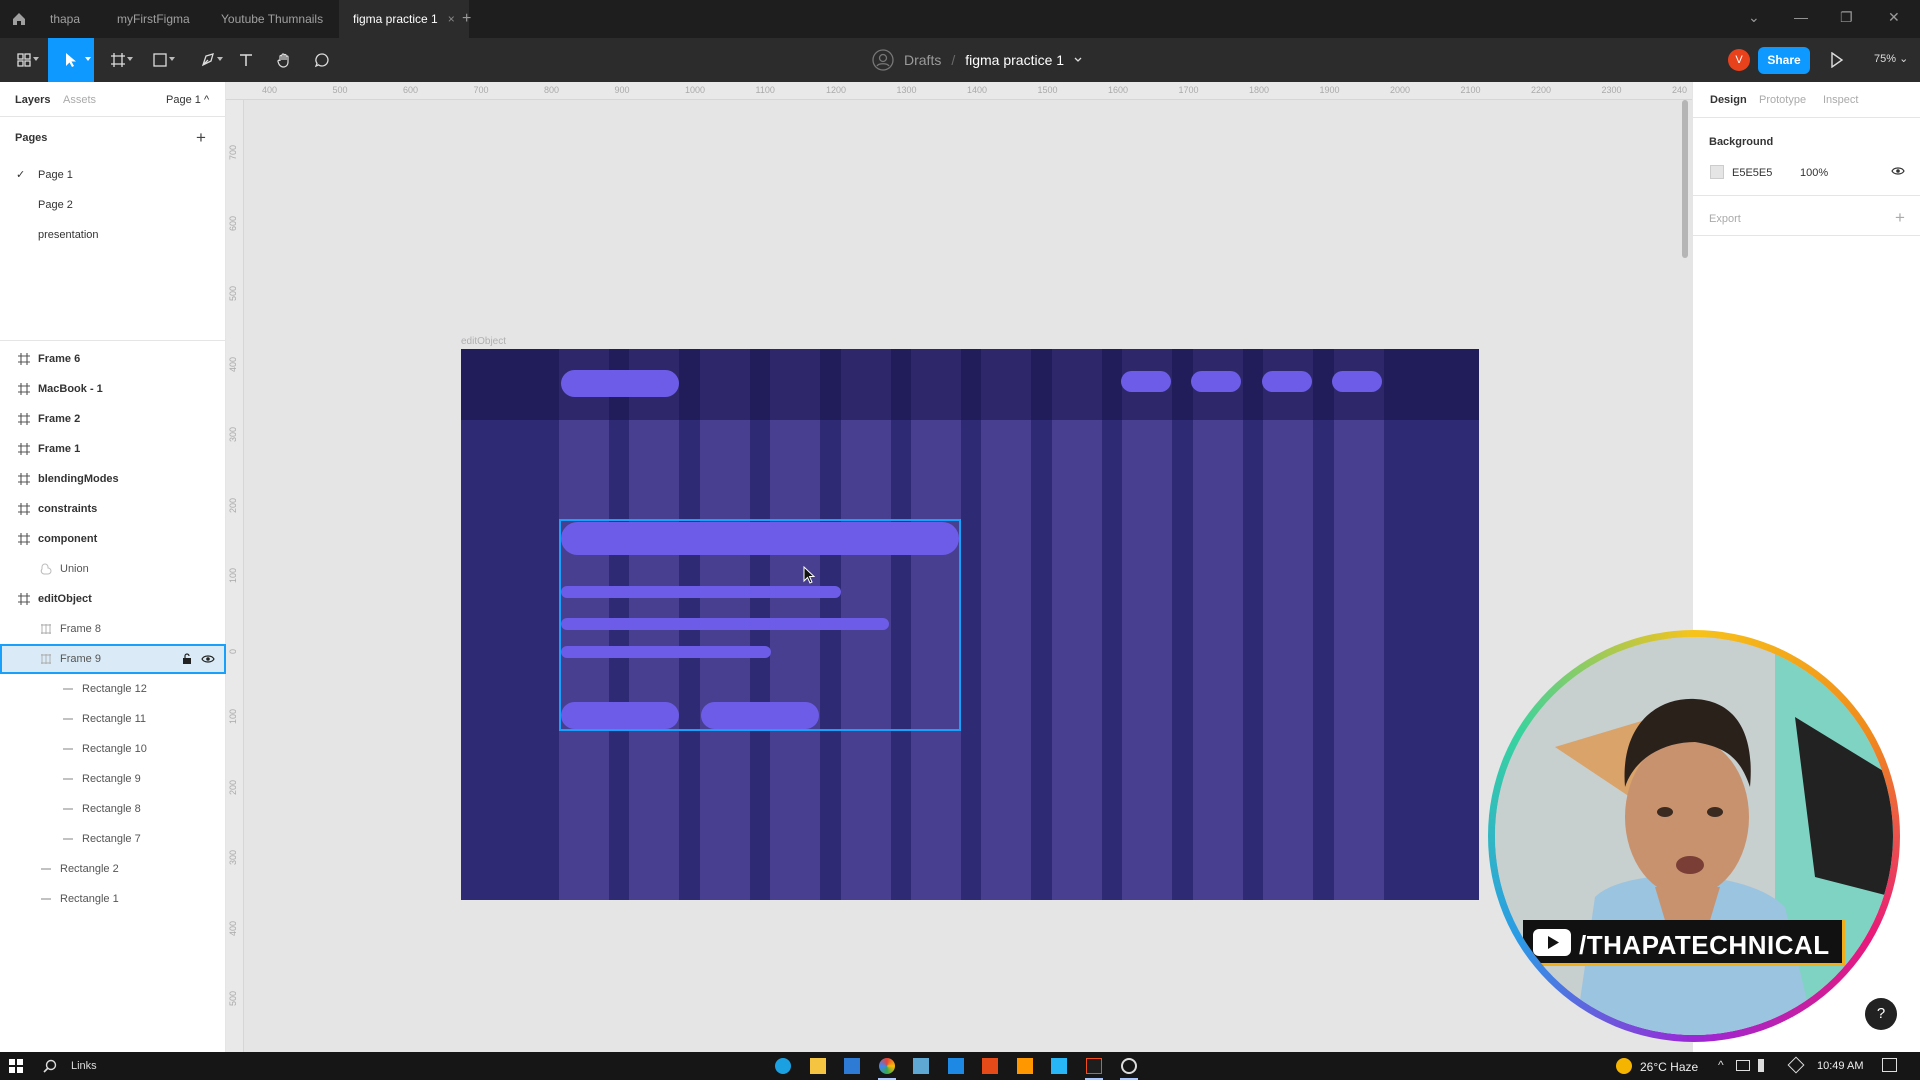 The height and width of the screenshot is (1080, 1920). What do you see at coordinates (1840, 100) in the screenshot?
I see `tab-inspect: Inspect` at bounding box center [1840, 100].